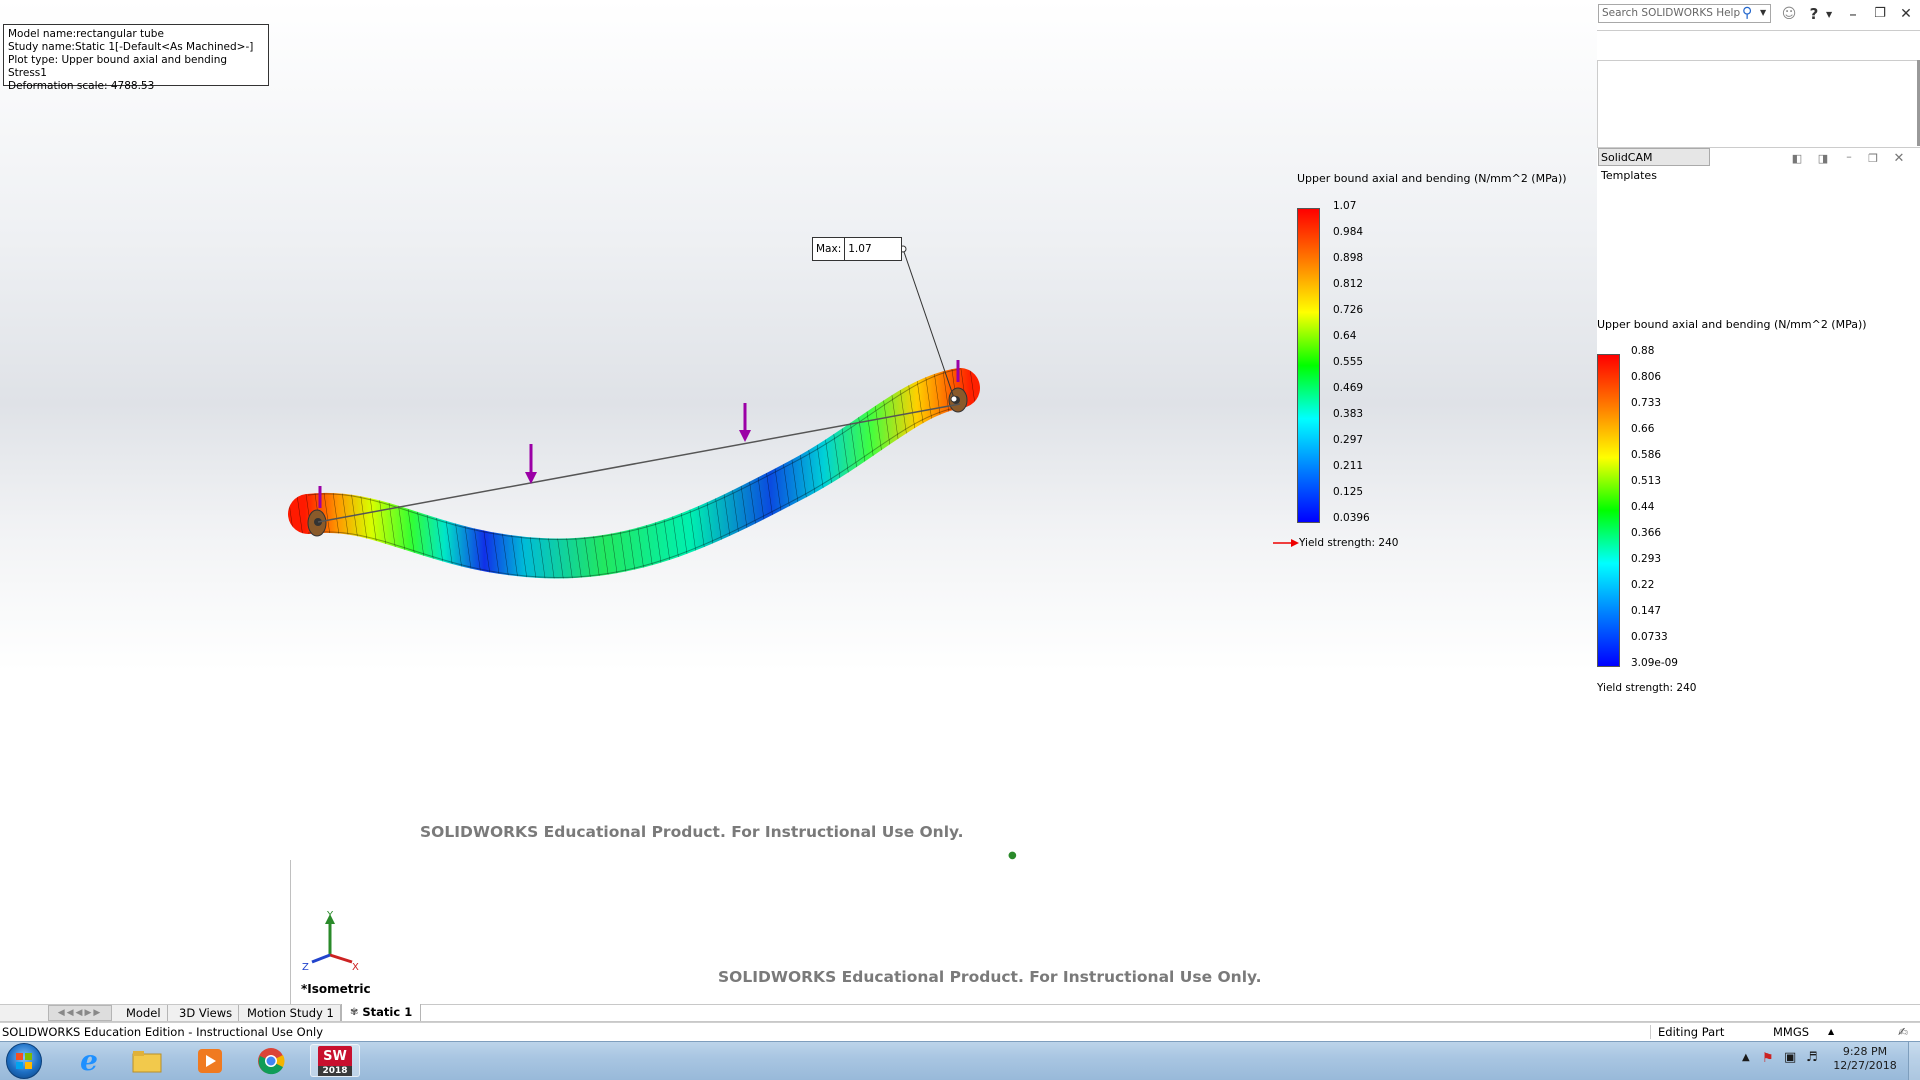  I want to click on reference-triad: Y X Z, so click(330, 940).